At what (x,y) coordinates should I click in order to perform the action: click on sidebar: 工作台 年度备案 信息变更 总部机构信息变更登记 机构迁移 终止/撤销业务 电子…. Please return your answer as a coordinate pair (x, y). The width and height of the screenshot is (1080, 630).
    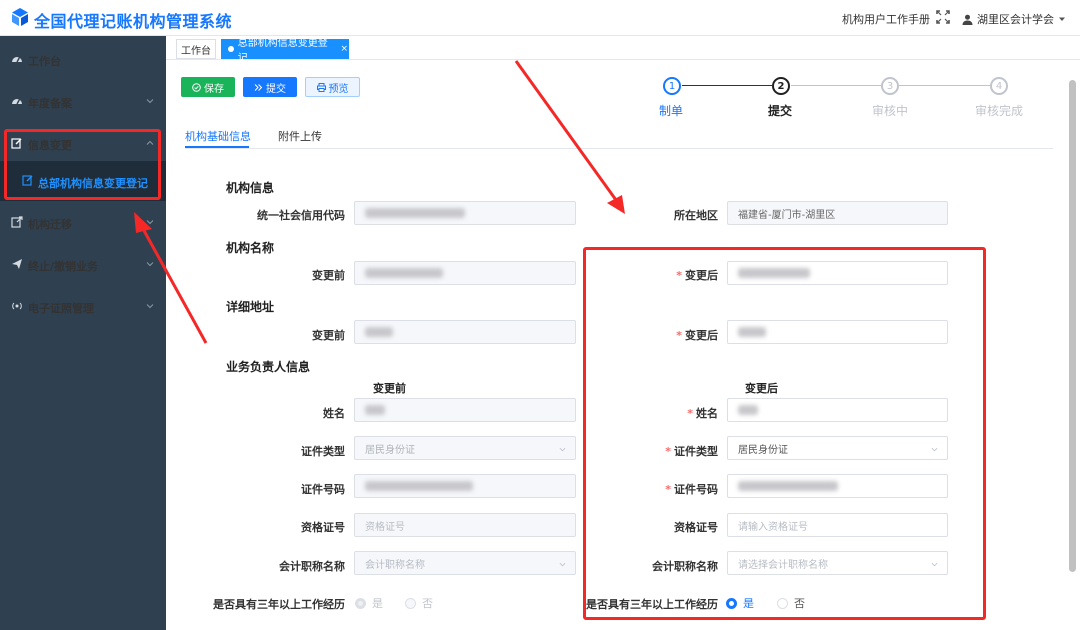
    Looking at the image, I should click on (83, 333).